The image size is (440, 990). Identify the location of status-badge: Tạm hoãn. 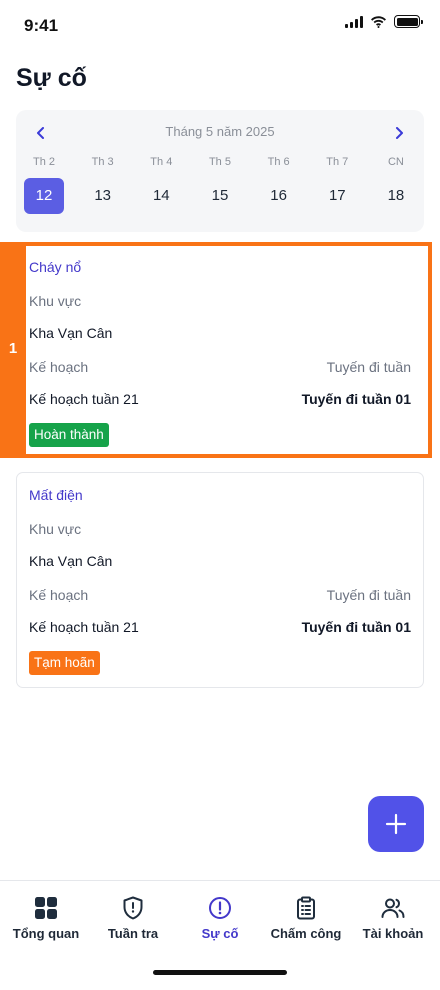
(64, 663).